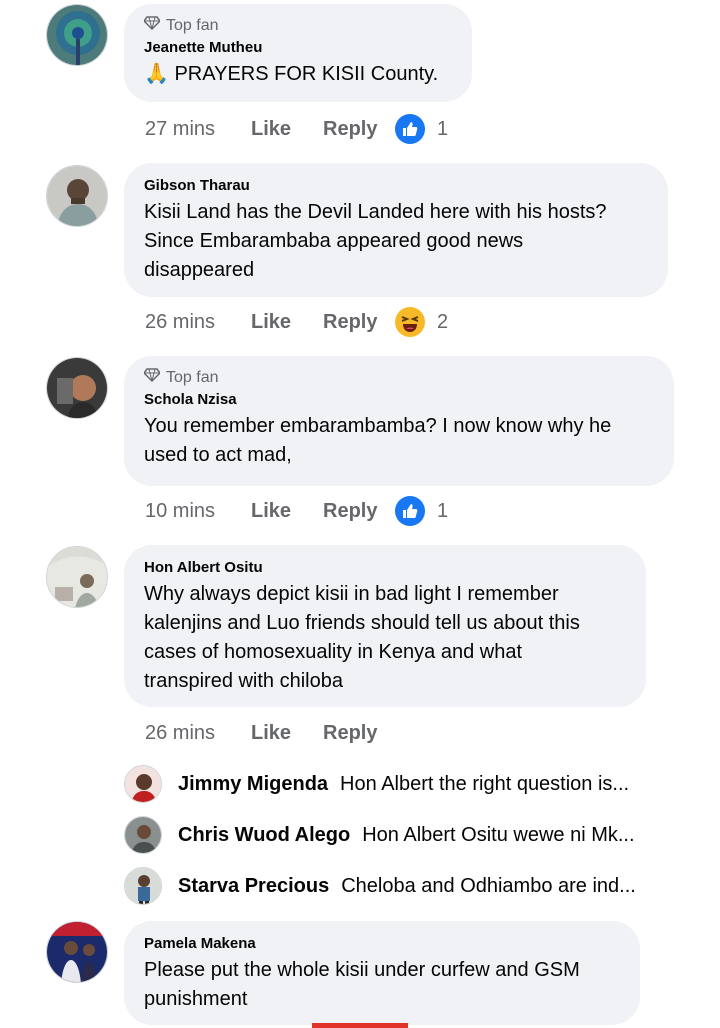  I want to click on haha-emoji-icon, so click(410, 322).